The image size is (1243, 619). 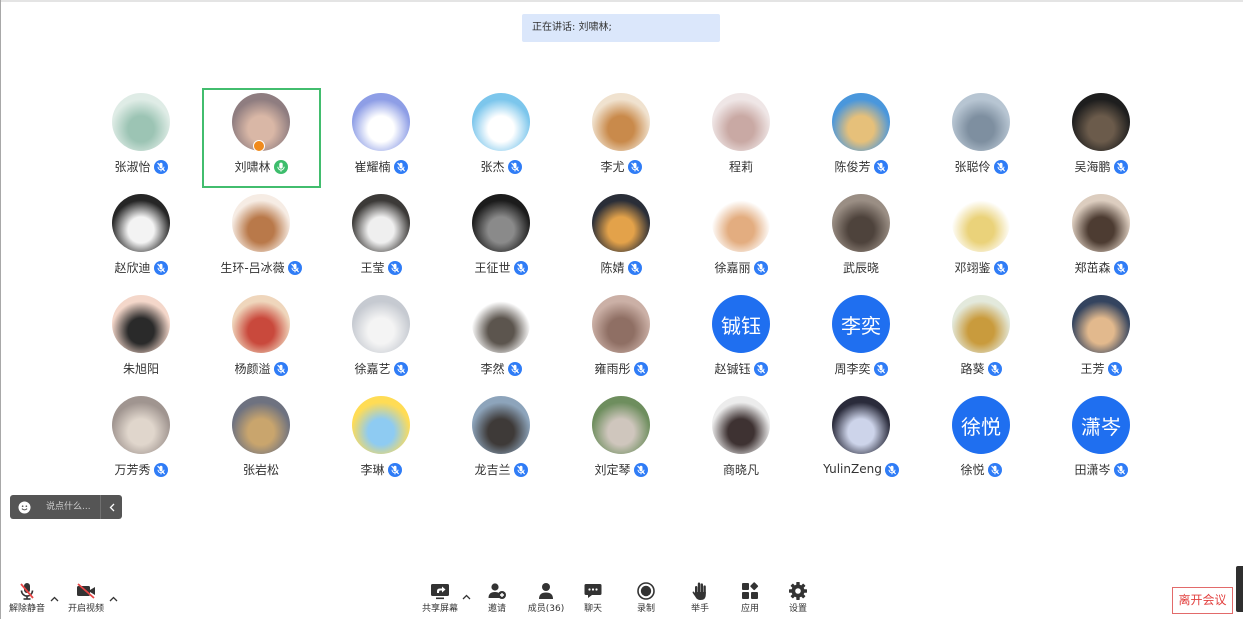 I want to click on participant-tile: 武辰晓, so click(x=861, y=238).